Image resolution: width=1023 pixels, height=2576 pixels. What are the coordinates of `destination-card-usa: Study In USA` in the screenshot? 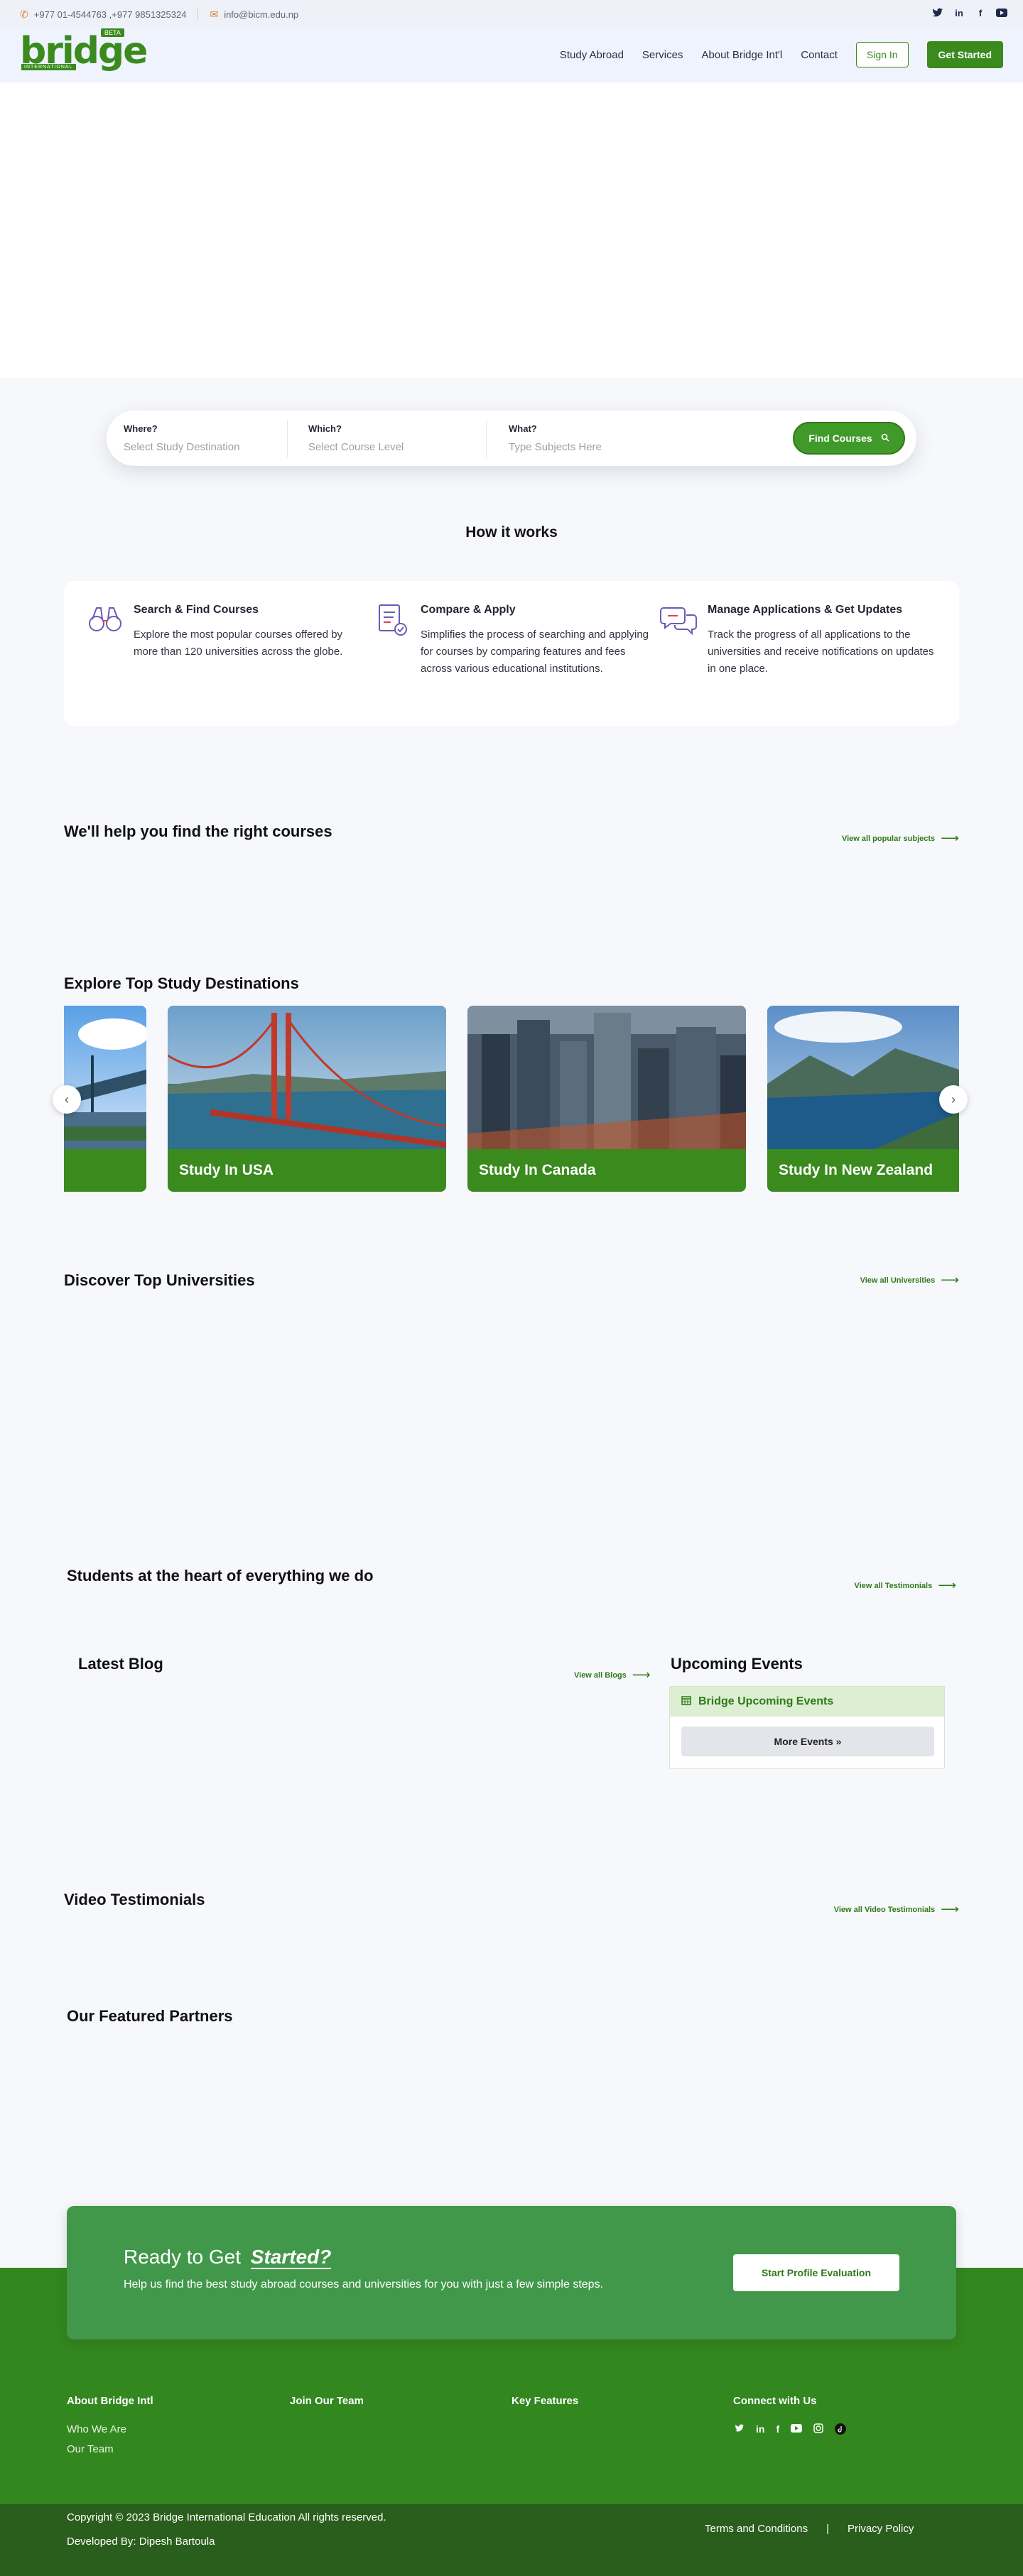 It's located at (307, 1099).